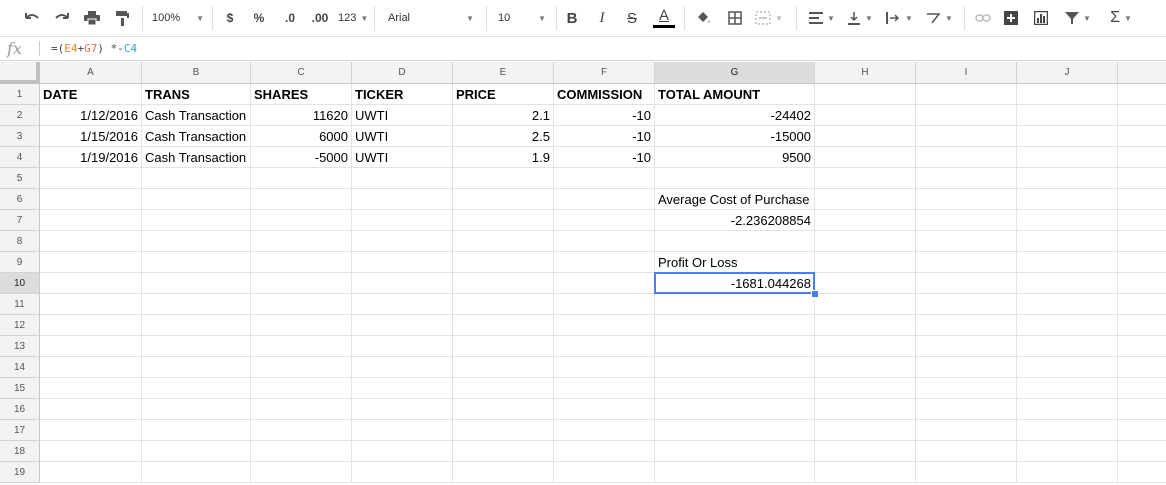 The height and width of the screenshot is (485, 1166). Describe the element at coordinates (503, 157) in the screenshot. I see `cell-e4: 1.9` at that location.